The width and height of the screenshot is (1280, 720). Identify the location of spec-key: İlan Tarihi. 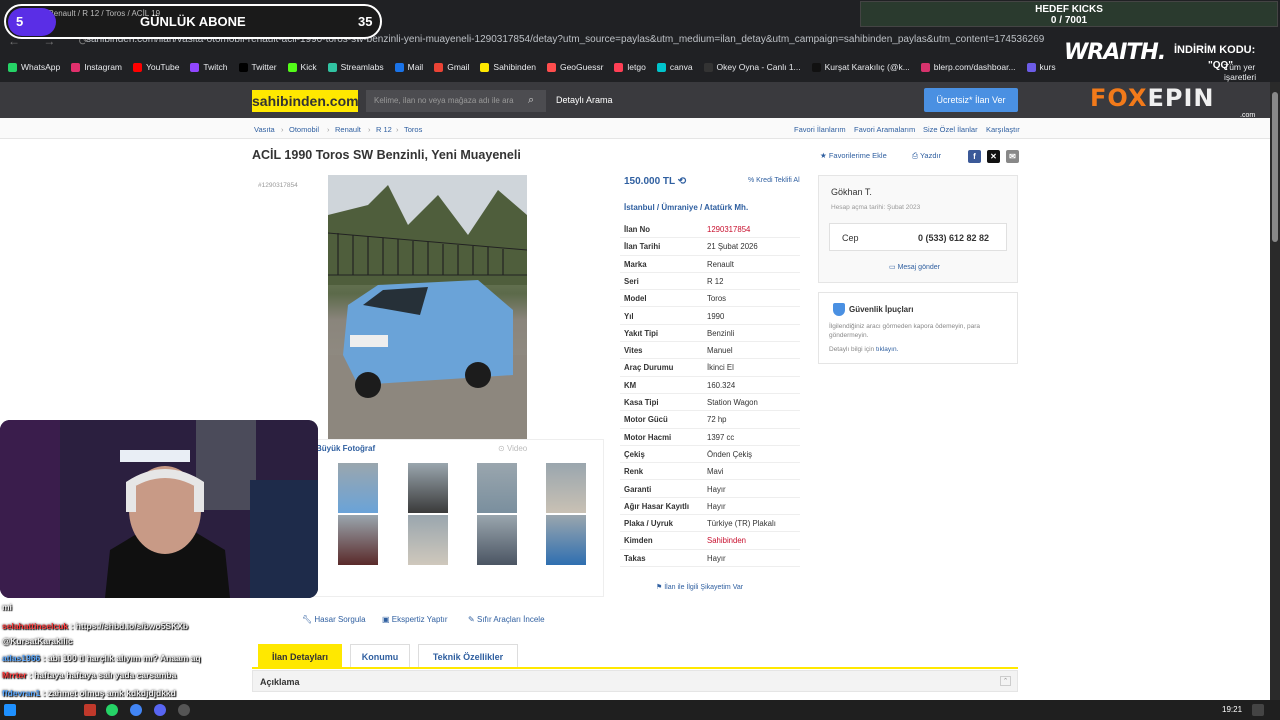
(642, 247).